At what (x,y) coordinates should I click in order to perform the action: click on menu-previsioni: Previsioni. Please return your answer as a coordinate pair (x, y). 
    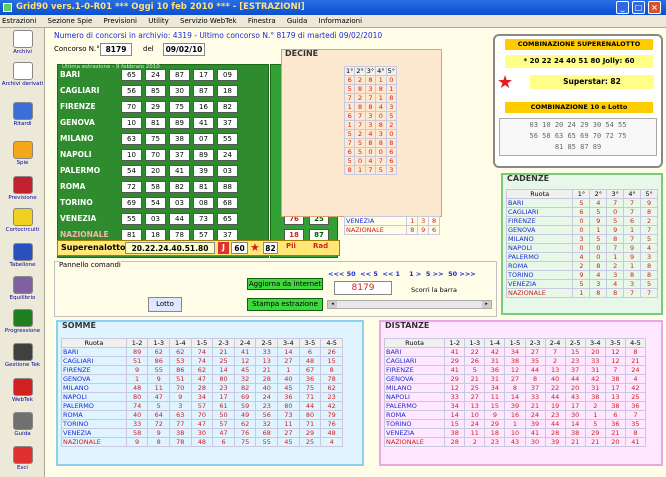
    Looking at the image, I should click on (120, 21).